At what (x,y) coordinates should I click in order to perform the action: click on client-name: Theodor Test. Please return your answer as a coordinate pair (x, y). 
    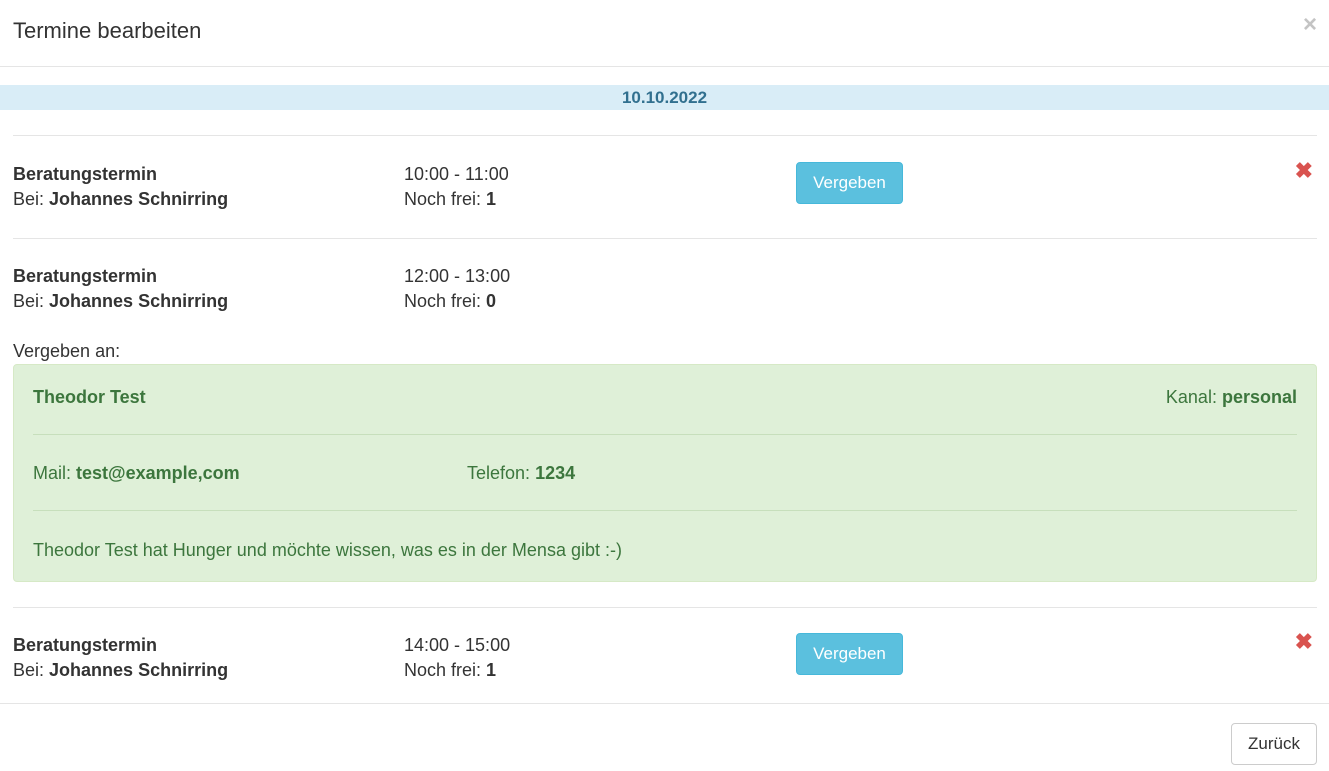
    Looking at the image, I should click on (89, 397).